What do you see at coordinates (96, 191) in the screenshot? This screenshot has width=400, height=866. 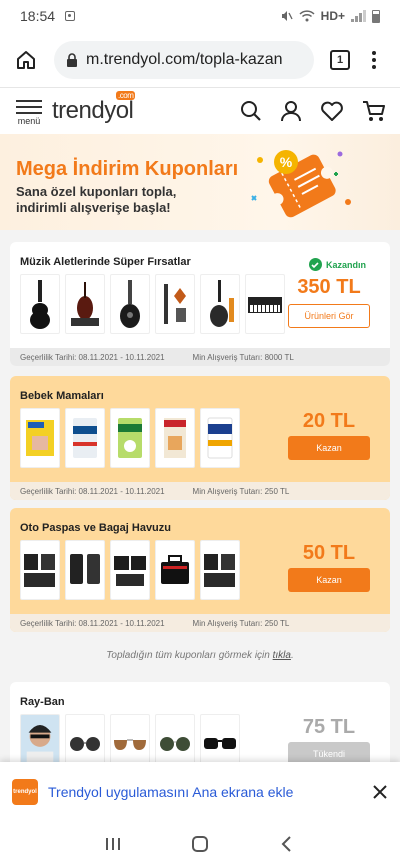 I see `hero-subtitle-line1: Sana özel kuponları topla,` at bounding box center [96, 191].